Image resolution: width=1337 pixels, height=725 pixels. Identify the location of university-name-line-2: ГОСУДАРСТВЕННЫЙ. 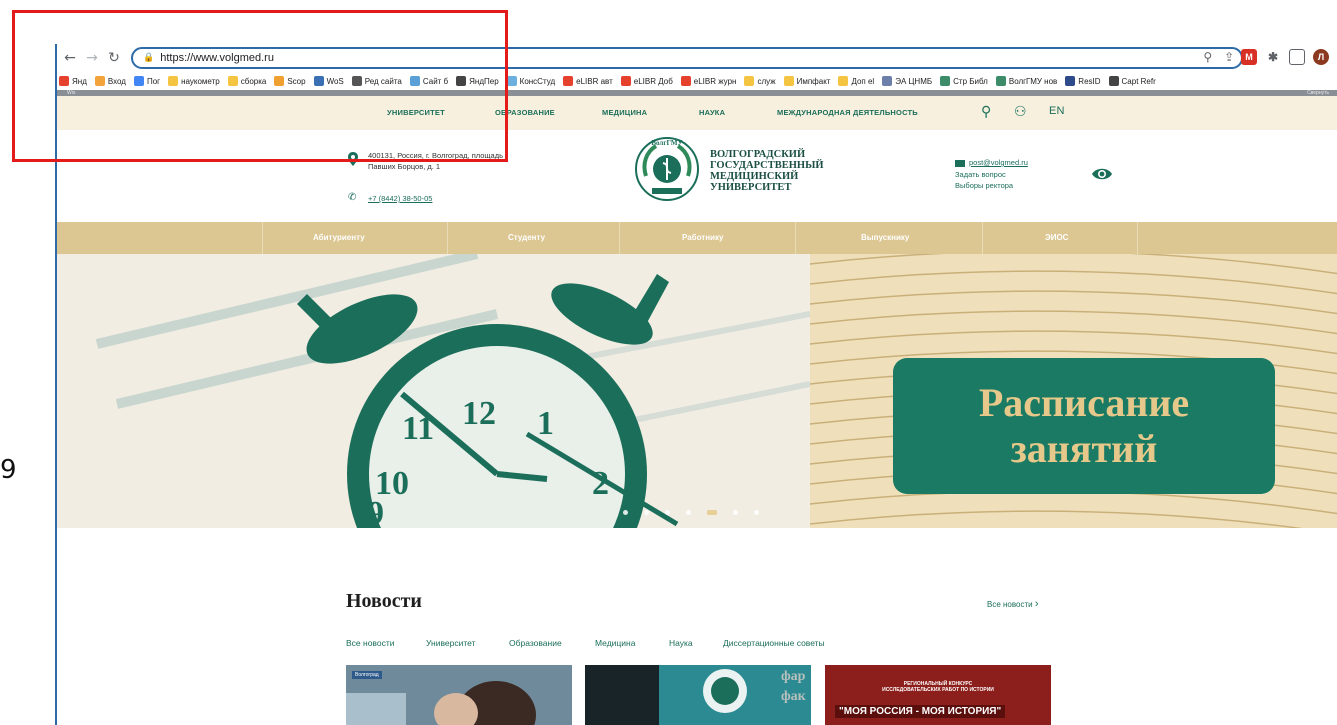
(767, 165).